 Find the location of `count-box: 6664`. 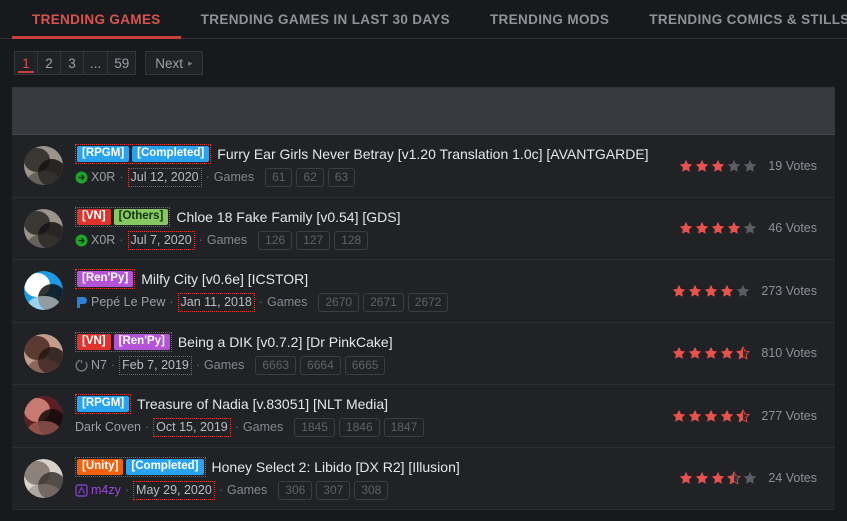

count-box: 6664 is located at coordinates (320, 365).